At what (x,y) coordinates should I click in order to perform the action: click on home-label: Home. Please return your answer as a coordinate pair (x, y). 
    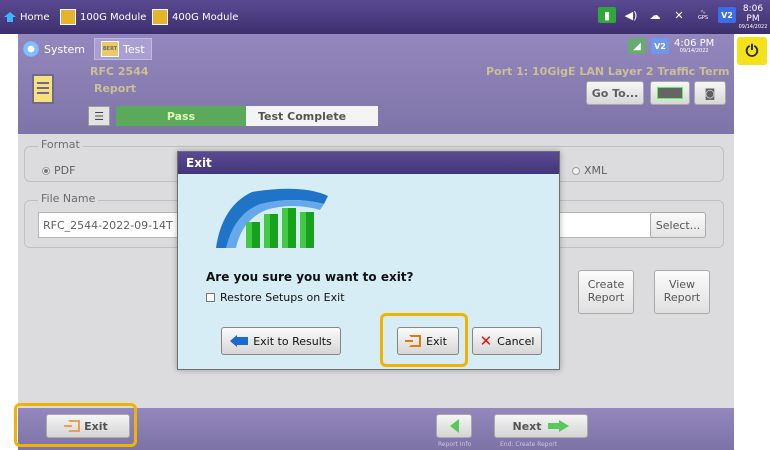
    Looking at the image, I should click on (35, 17).